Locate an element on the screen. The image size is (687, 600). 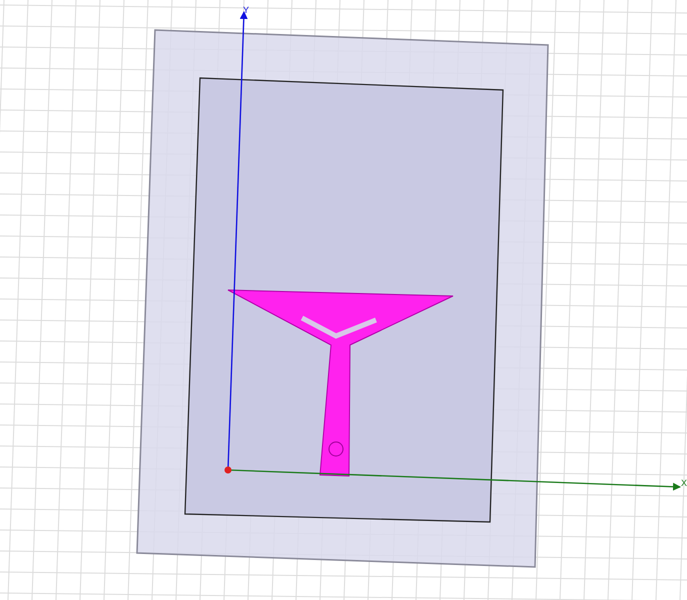
y-axis-label: Y is located at coordinates (246, 10).